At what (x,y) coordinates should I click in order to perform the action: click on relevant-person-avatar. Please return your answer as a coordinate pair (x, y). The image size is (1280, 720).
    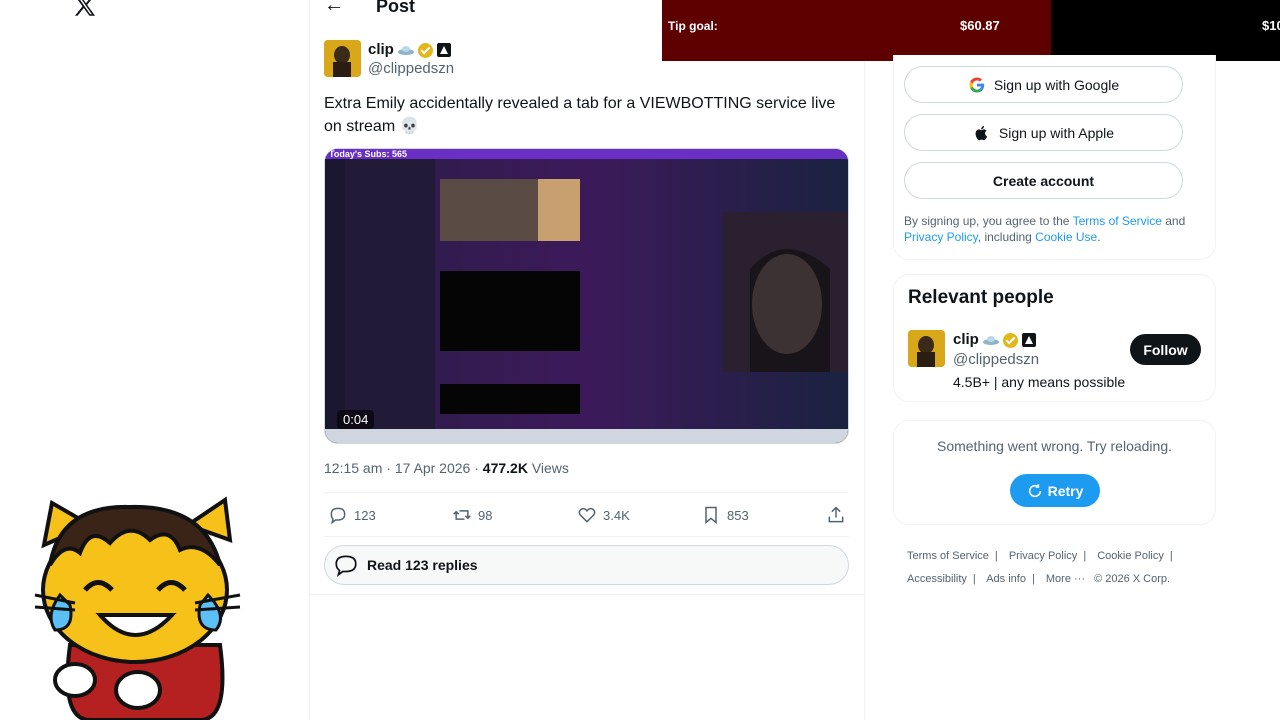
    Looking at the image, I should click on (926, 348).